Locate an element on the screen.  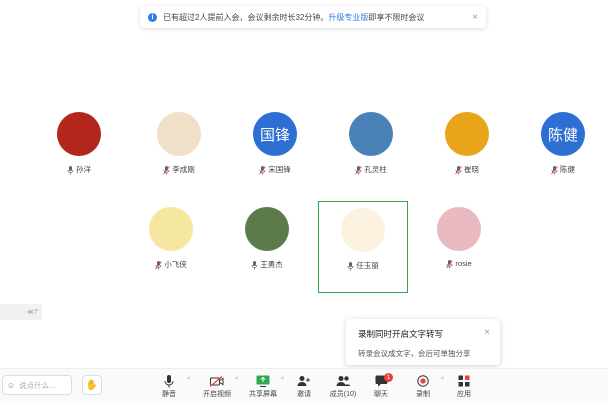
participant-tile: 国锋宋国锋 is located at coordinates (275, 154).